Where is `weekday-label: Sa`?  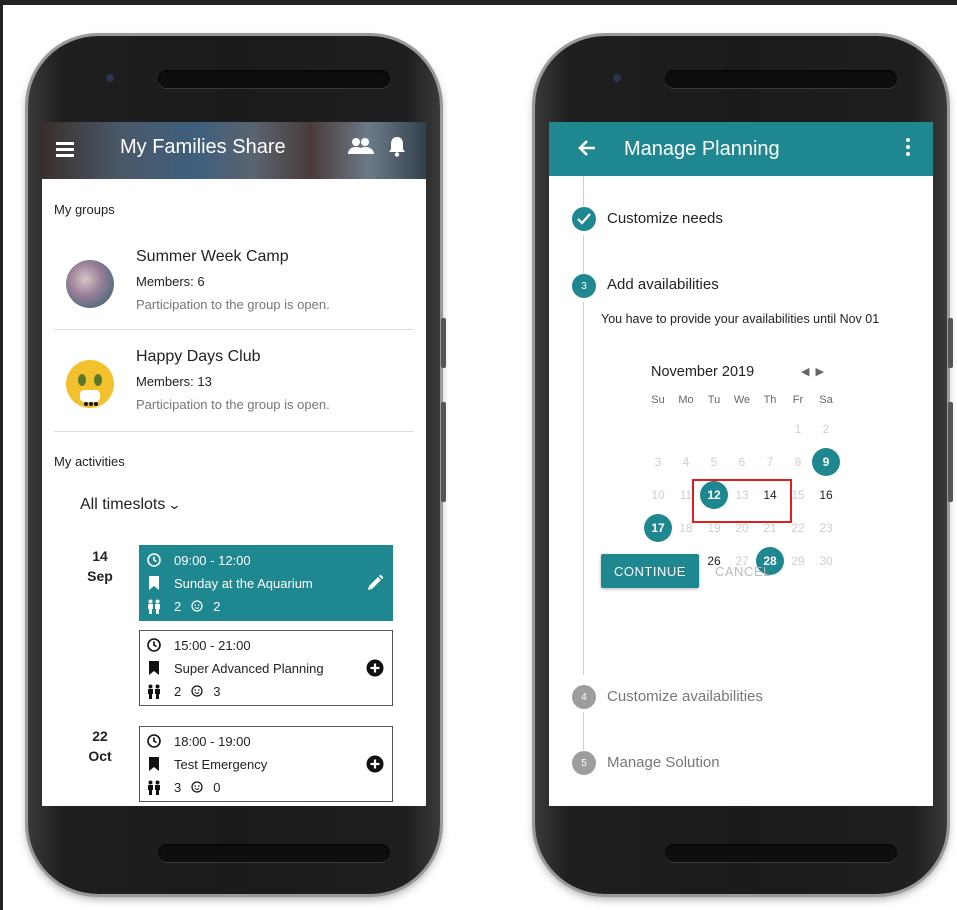
weekday-label: Sa is located at coordinates (826, 400).